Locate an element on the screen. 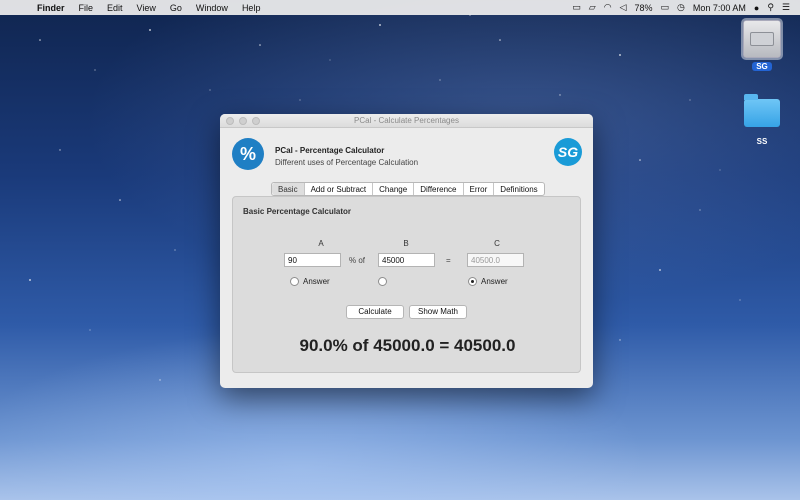 This screenshot has height=500, width=800. clock: Mon 7:00 AM is located at coordinates (719, 8).